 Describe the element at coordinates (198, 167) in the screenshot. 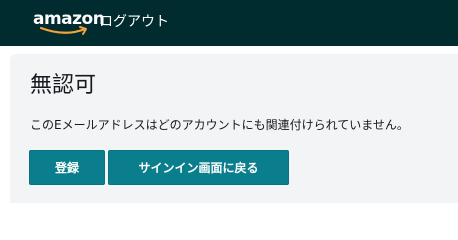

I see `back-to-signin-button: サインイン画面に戻る` at that location.